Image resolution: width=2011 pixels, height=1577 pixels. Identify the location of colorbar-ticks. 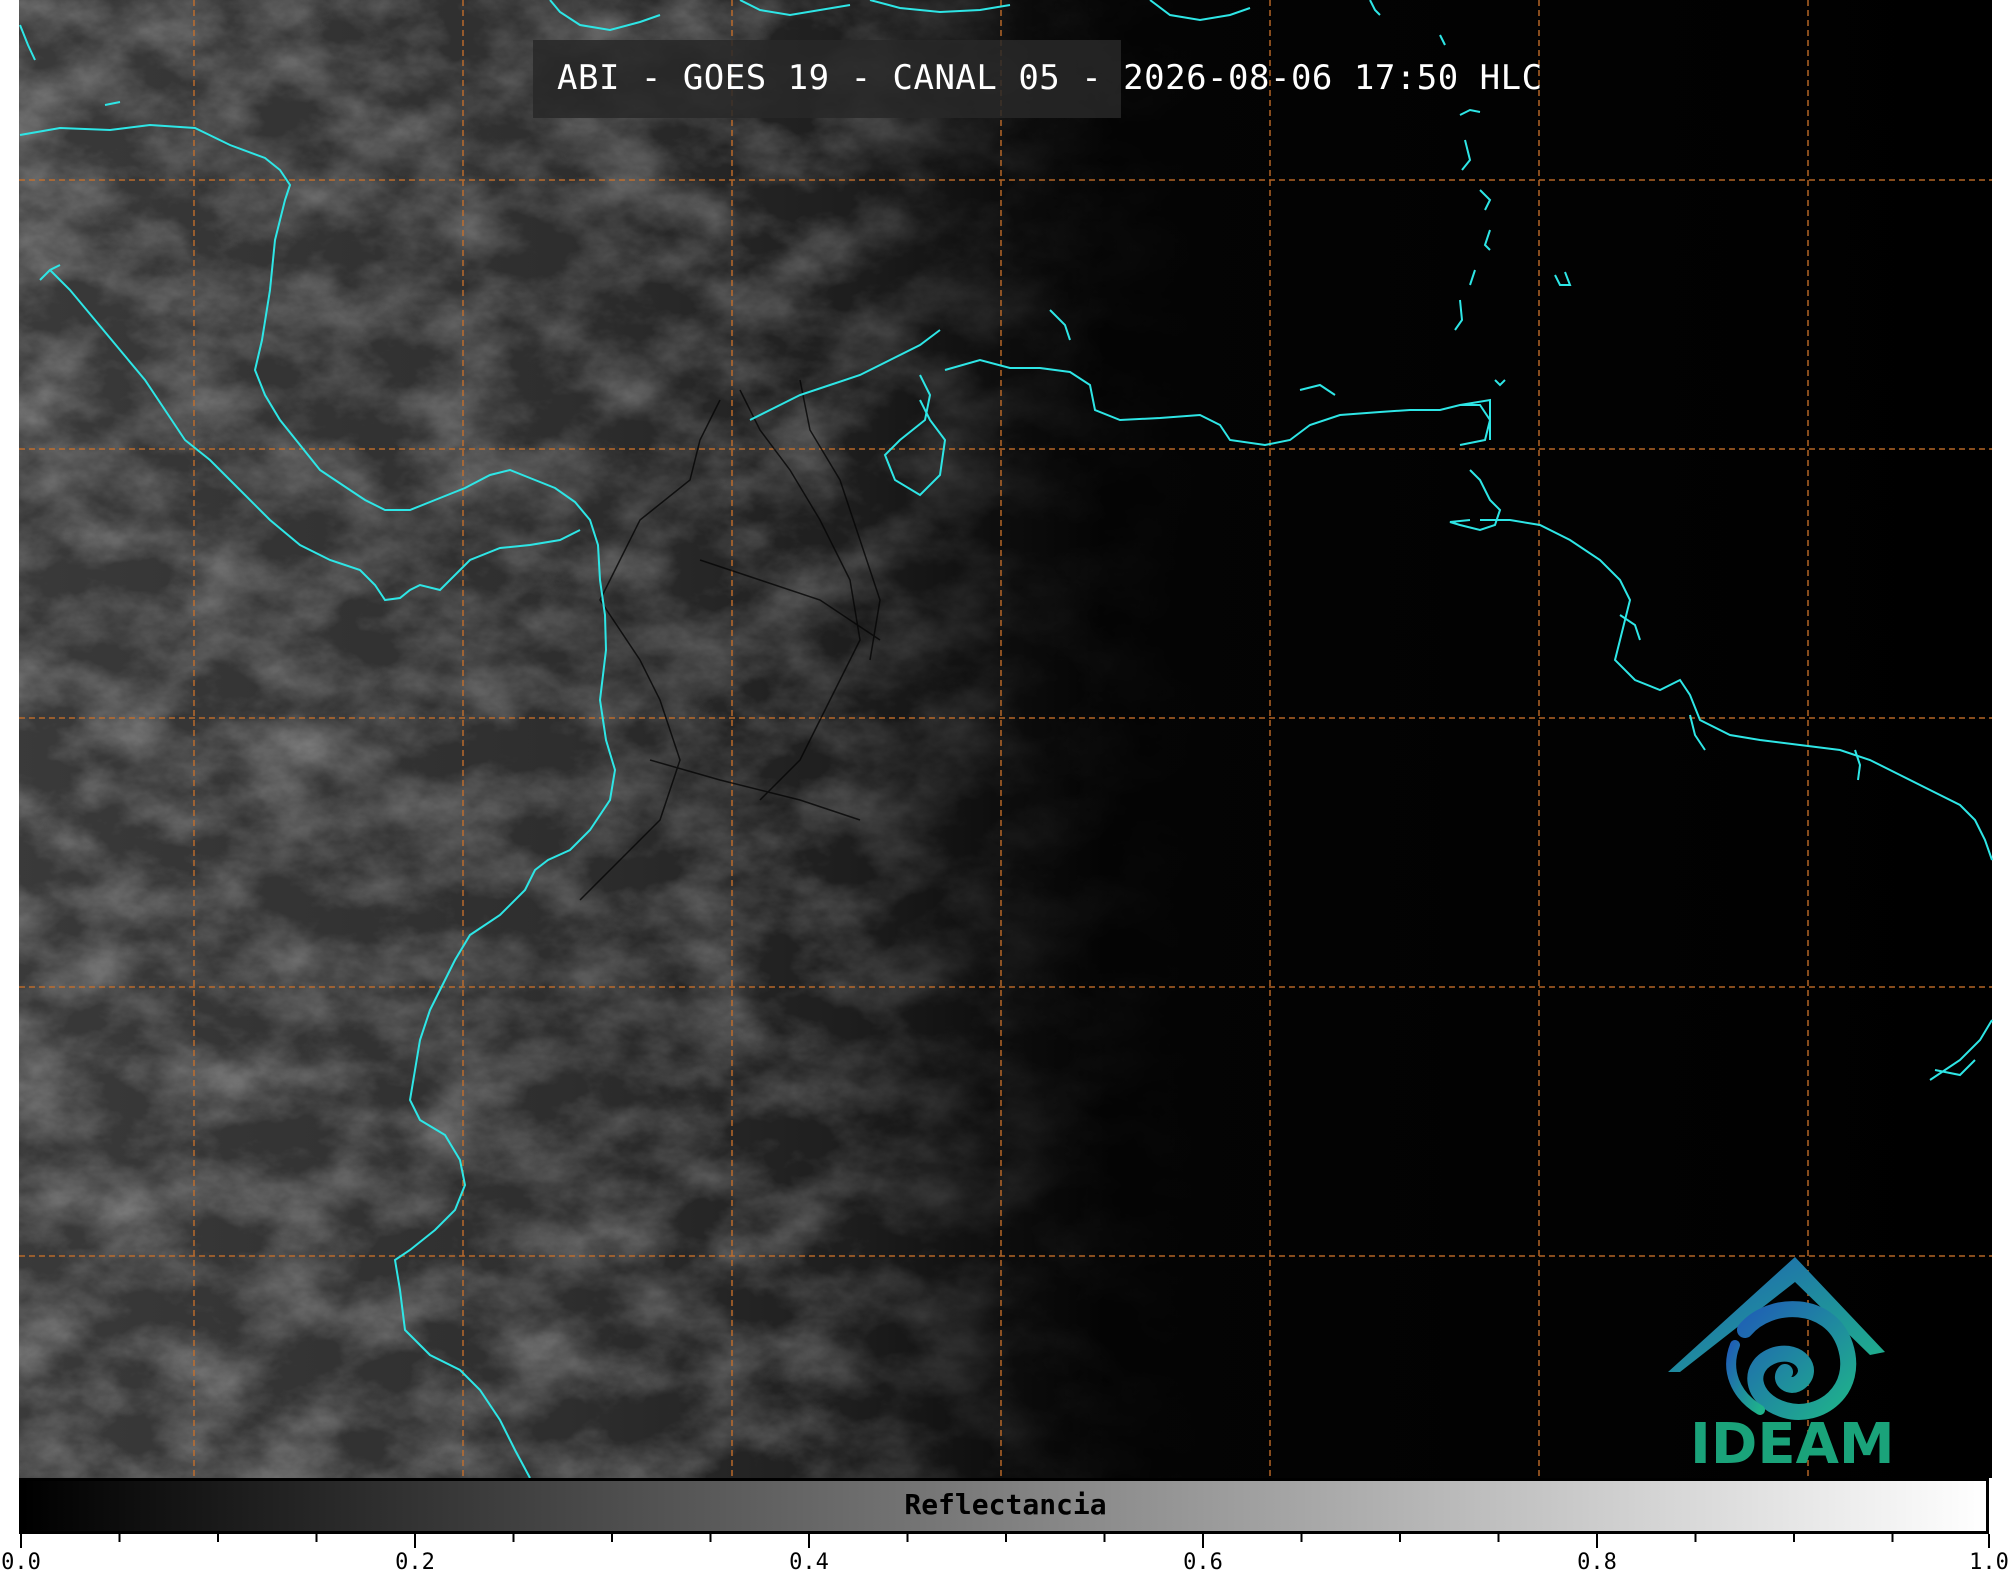
(1005, 1541).